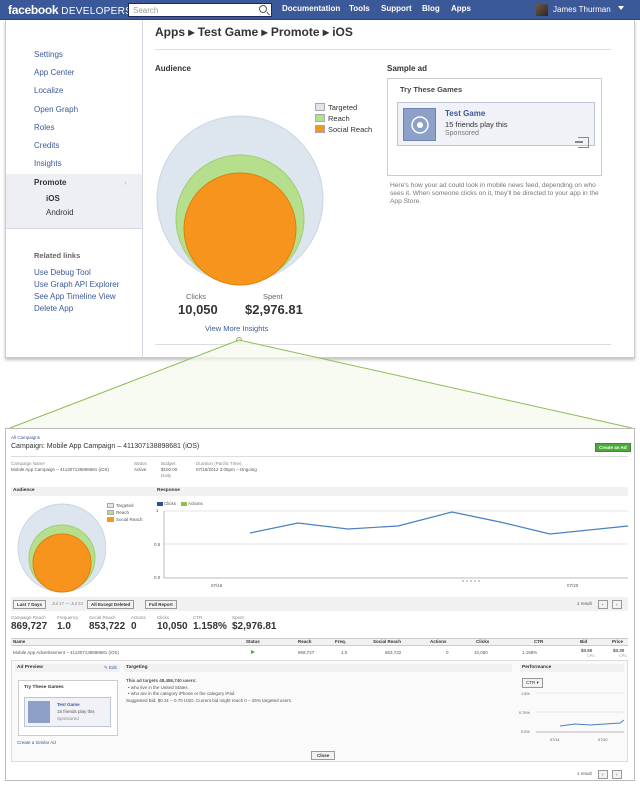 The width and height of the screenshot is (640, 790). What do you see at coordinates (157, 544) in the screenshot?
I see `y-tick: 0.5` at bounding box center [157, 544].